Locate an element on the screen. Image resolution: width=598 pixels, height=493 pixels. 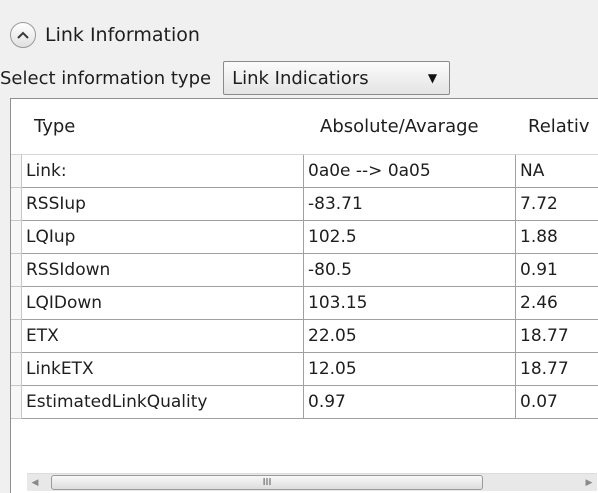
scrollbar-grip: III is located at coordinates (267, 482).